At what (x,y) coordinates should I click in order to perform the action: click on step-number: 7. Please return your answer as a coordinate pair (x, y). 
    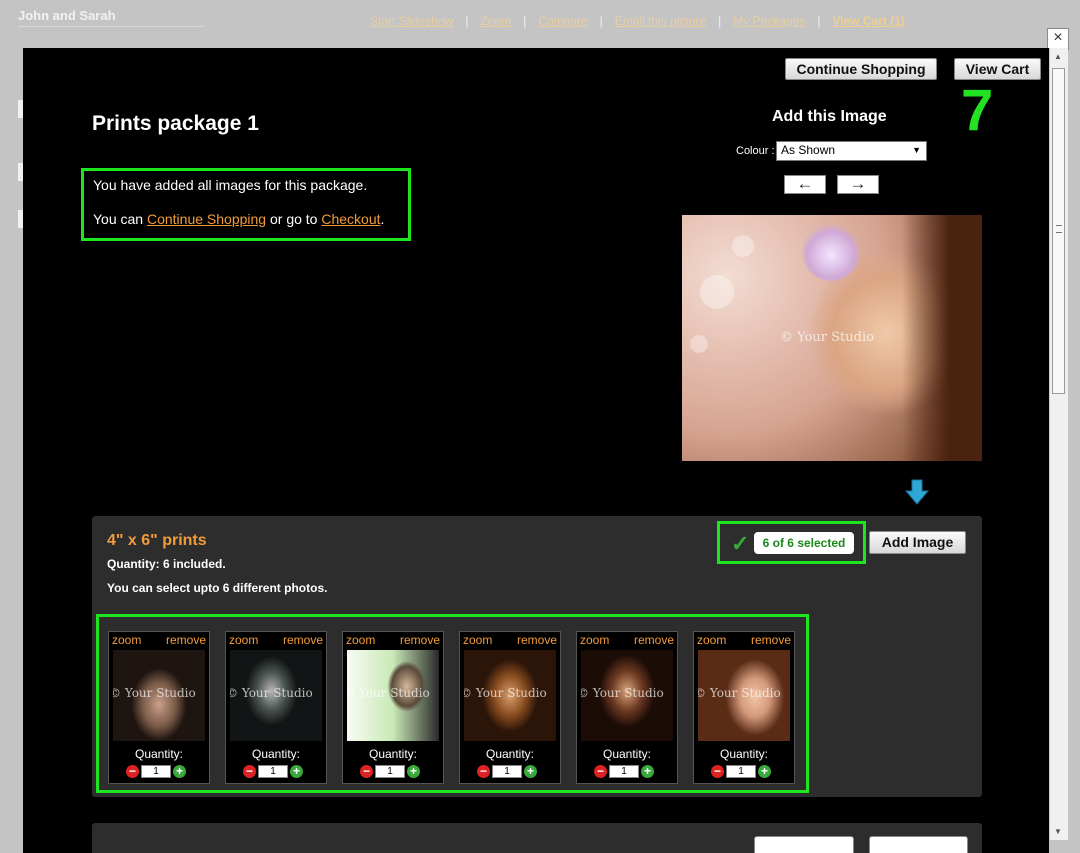
    Looking at the image, I should click on (977, 110).